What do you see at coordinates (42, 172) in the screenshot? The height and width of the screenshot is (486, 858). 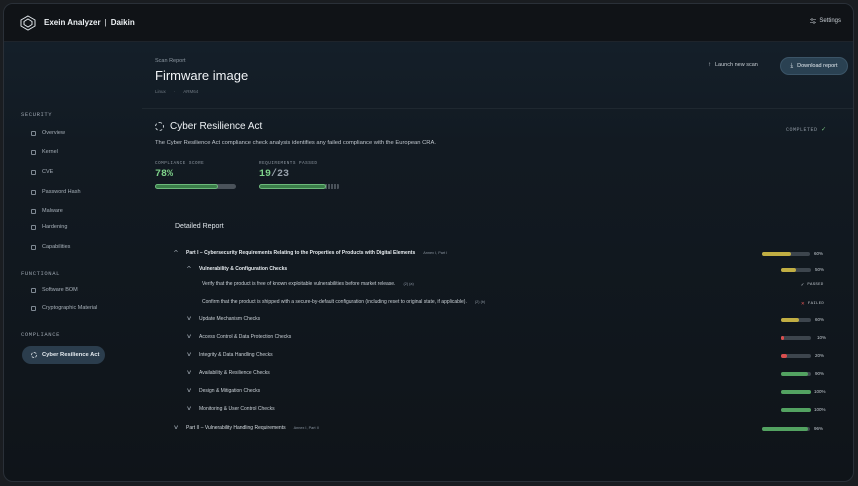 I see `sidebar-item-cve: CVE` at bounding box center [42, 172].